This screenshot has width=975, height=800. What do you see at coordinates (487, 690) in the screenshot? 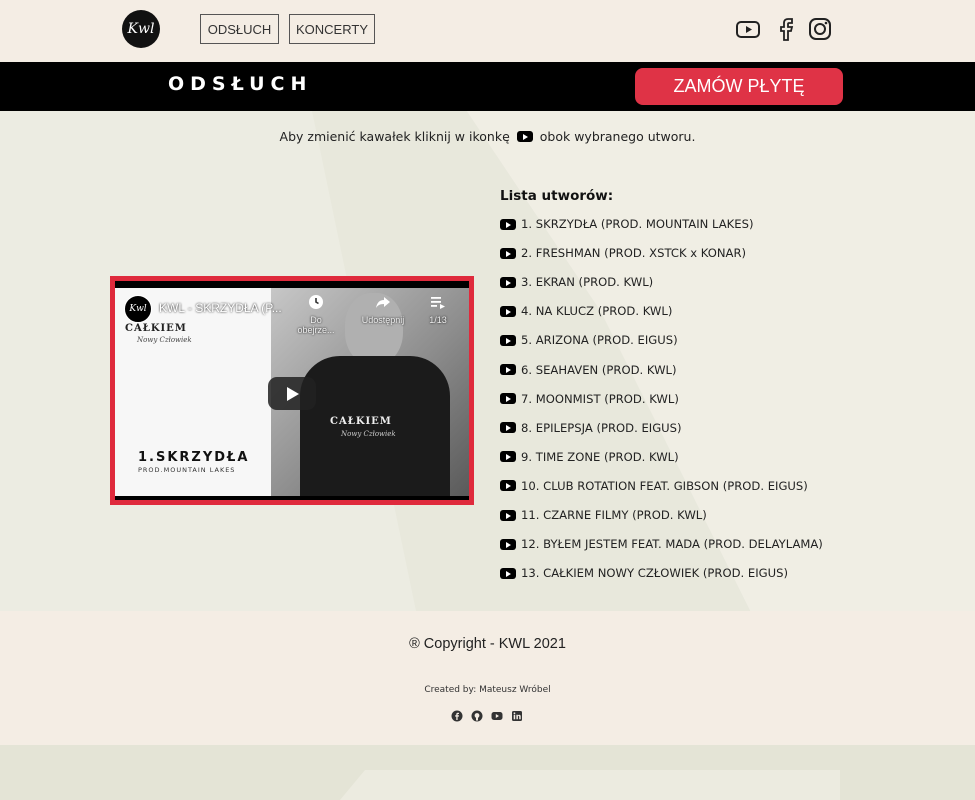
I see `creator-credit: Created by: Mateusz Wróbel` at bounding box center [487, 690].